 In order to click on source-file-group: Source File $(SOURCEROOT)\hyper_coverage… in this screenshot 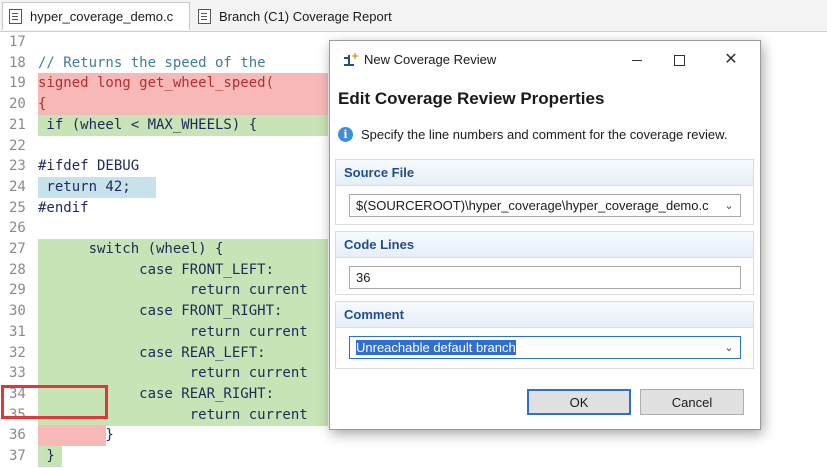, I will do `click(544, 192)`.